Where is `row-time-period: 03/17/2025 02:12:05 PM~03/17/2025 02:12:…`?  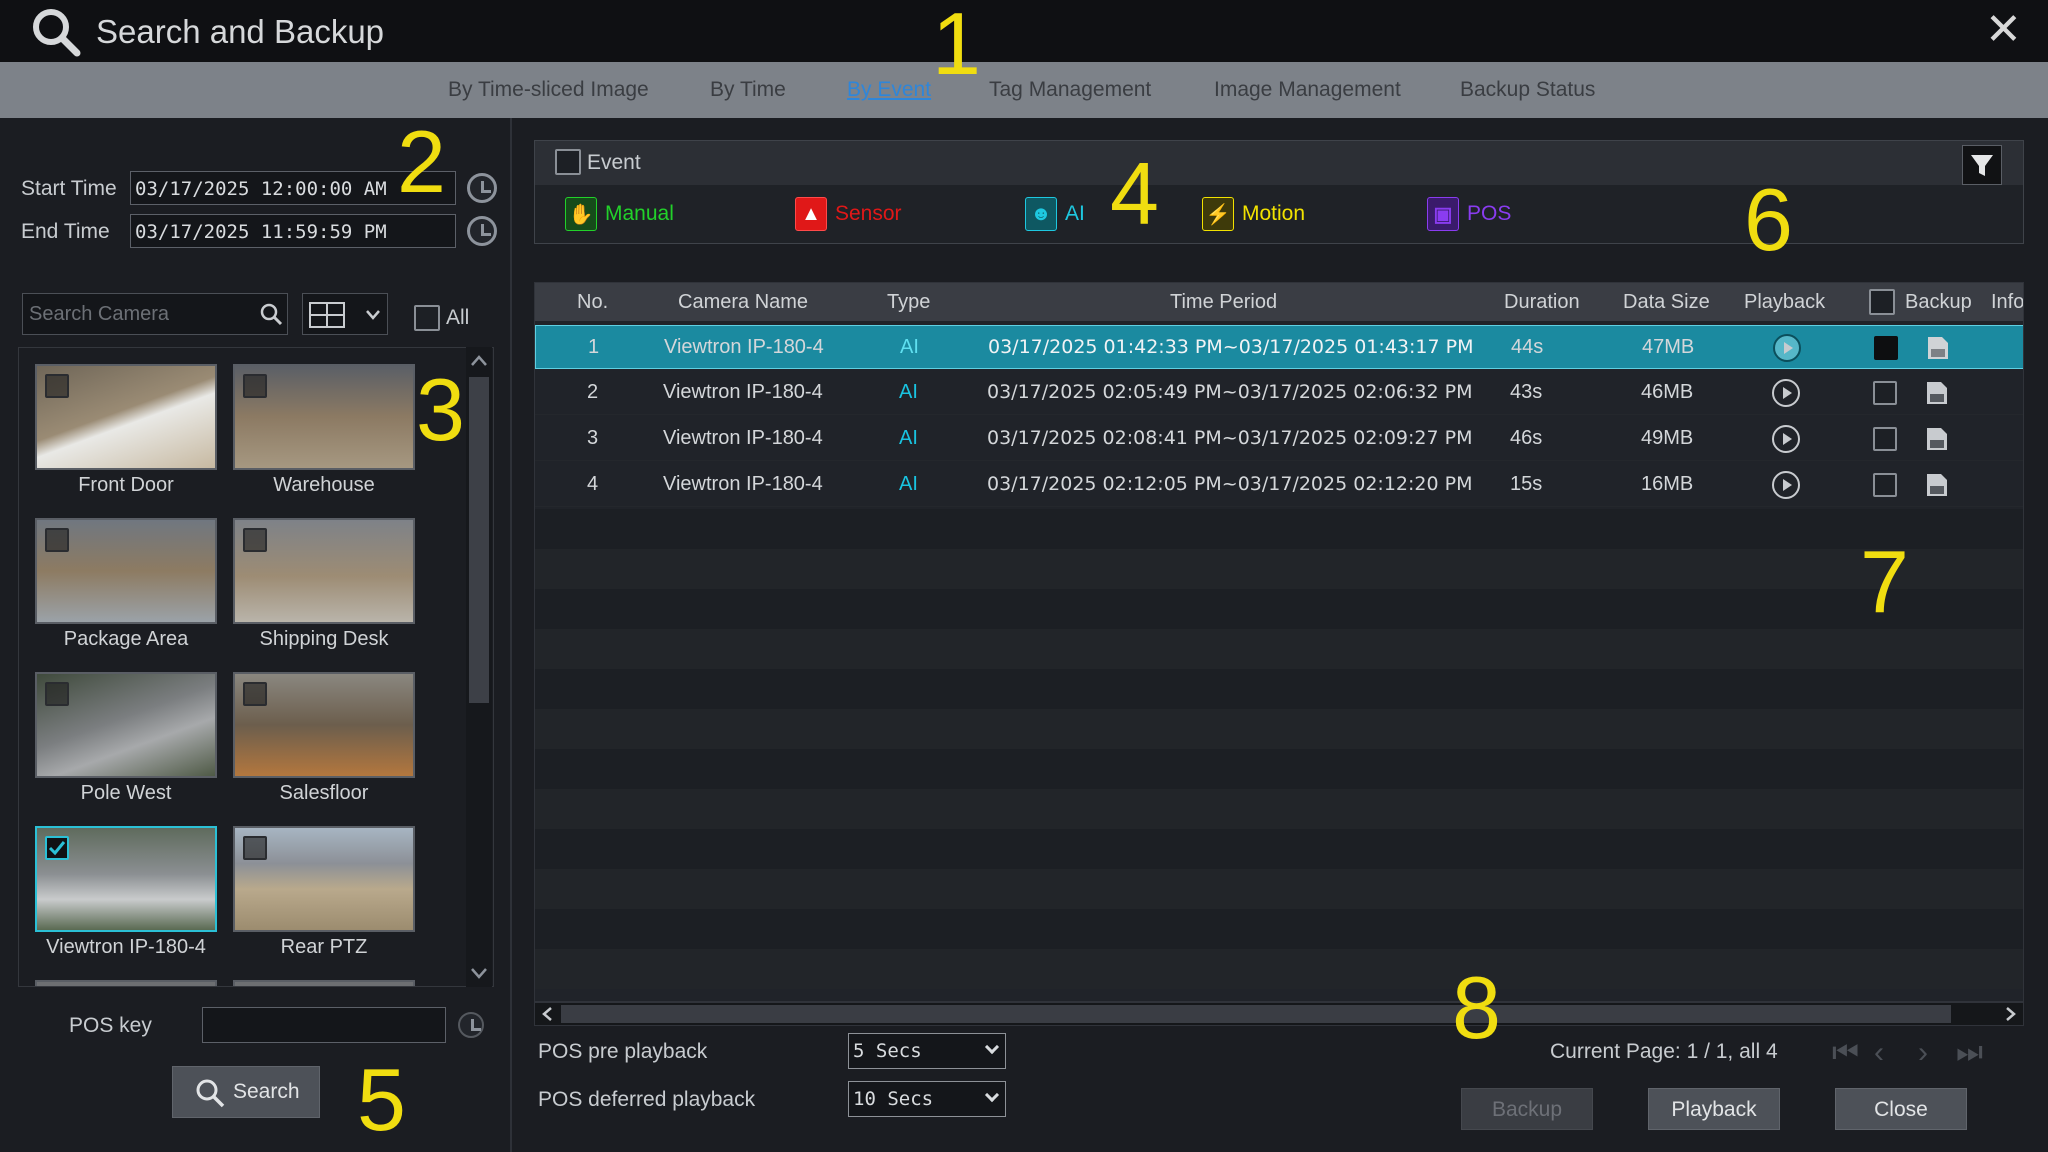
row-time-period: 03/17/2025 02:12:05 PM~03/17/2025 02:12:… is located at coordinates (1230, 484).